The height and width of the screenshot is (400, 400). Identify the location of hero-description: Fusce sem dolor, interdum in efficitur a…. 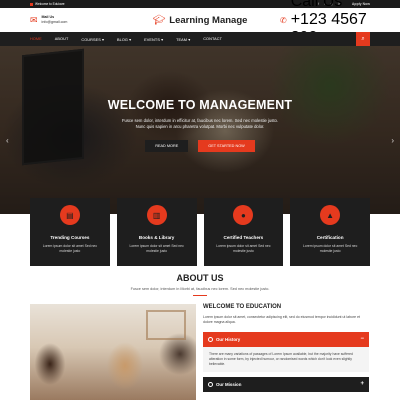
(200, 124).